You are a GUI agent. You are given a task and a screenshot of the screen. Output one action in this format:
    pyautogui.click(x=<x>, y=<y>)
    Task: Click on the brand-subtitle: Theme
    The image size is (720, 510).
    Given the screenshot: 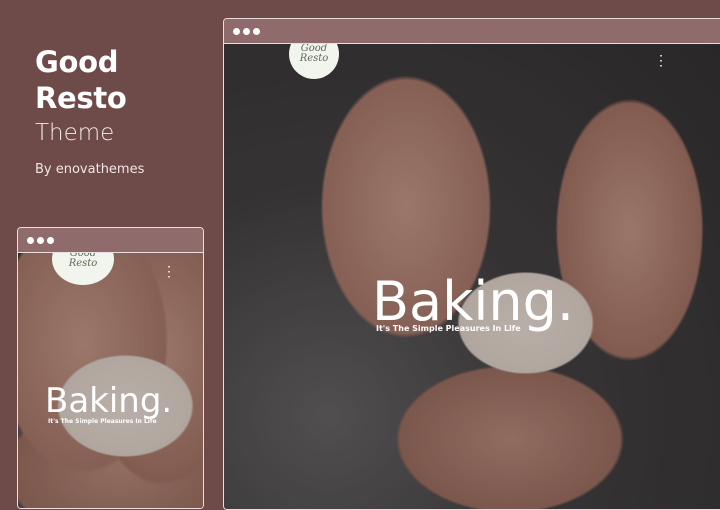 What is the action you would take?
    pyautogui.click(x=75, y=133)
    